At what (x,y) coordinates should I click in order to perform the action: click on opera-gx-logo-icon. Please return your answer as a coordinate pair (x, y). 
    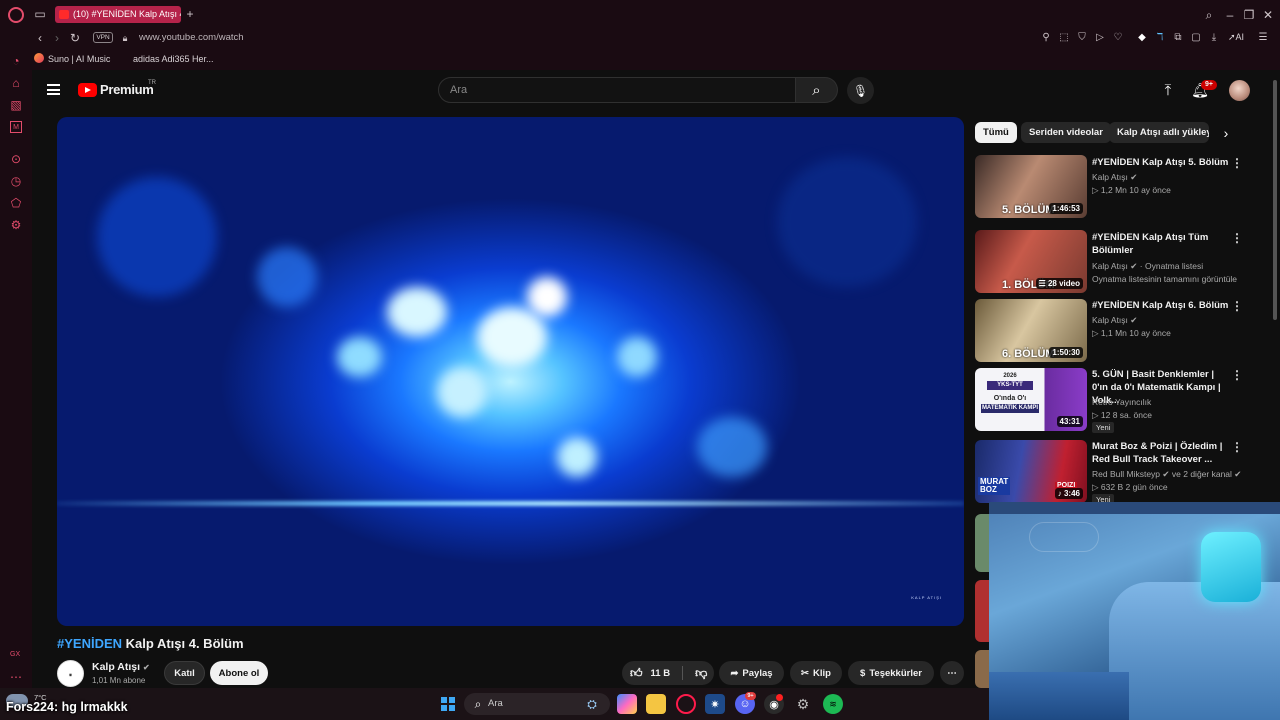
    Looking at the image, I should click on (16, 15).